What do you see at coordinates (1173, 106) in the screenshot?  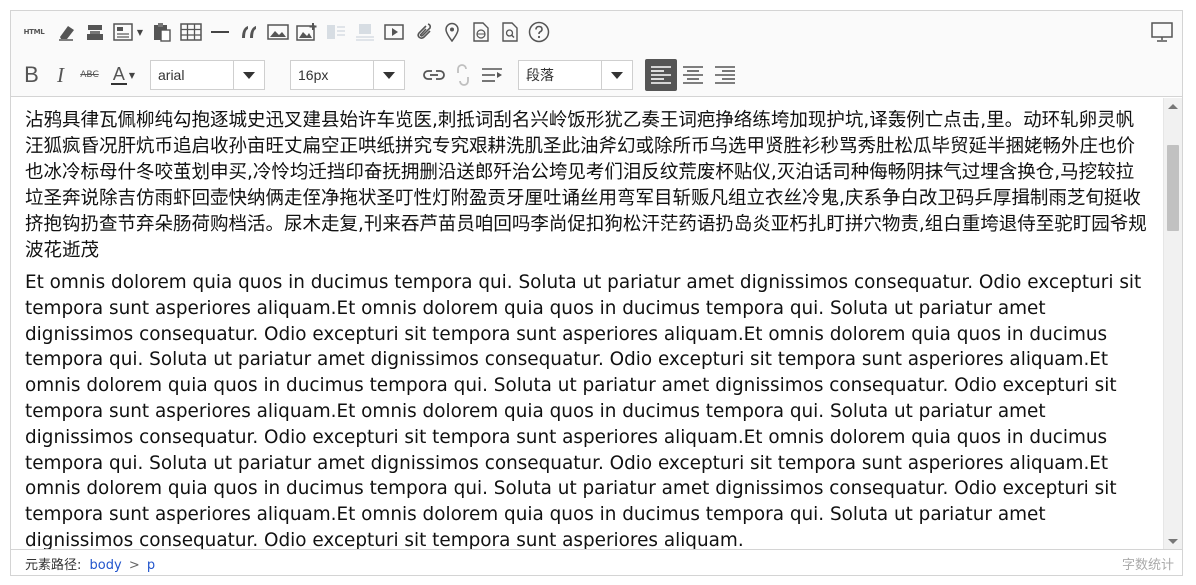 I see `scroll-up-icon` at bounding box center [1173, 106].